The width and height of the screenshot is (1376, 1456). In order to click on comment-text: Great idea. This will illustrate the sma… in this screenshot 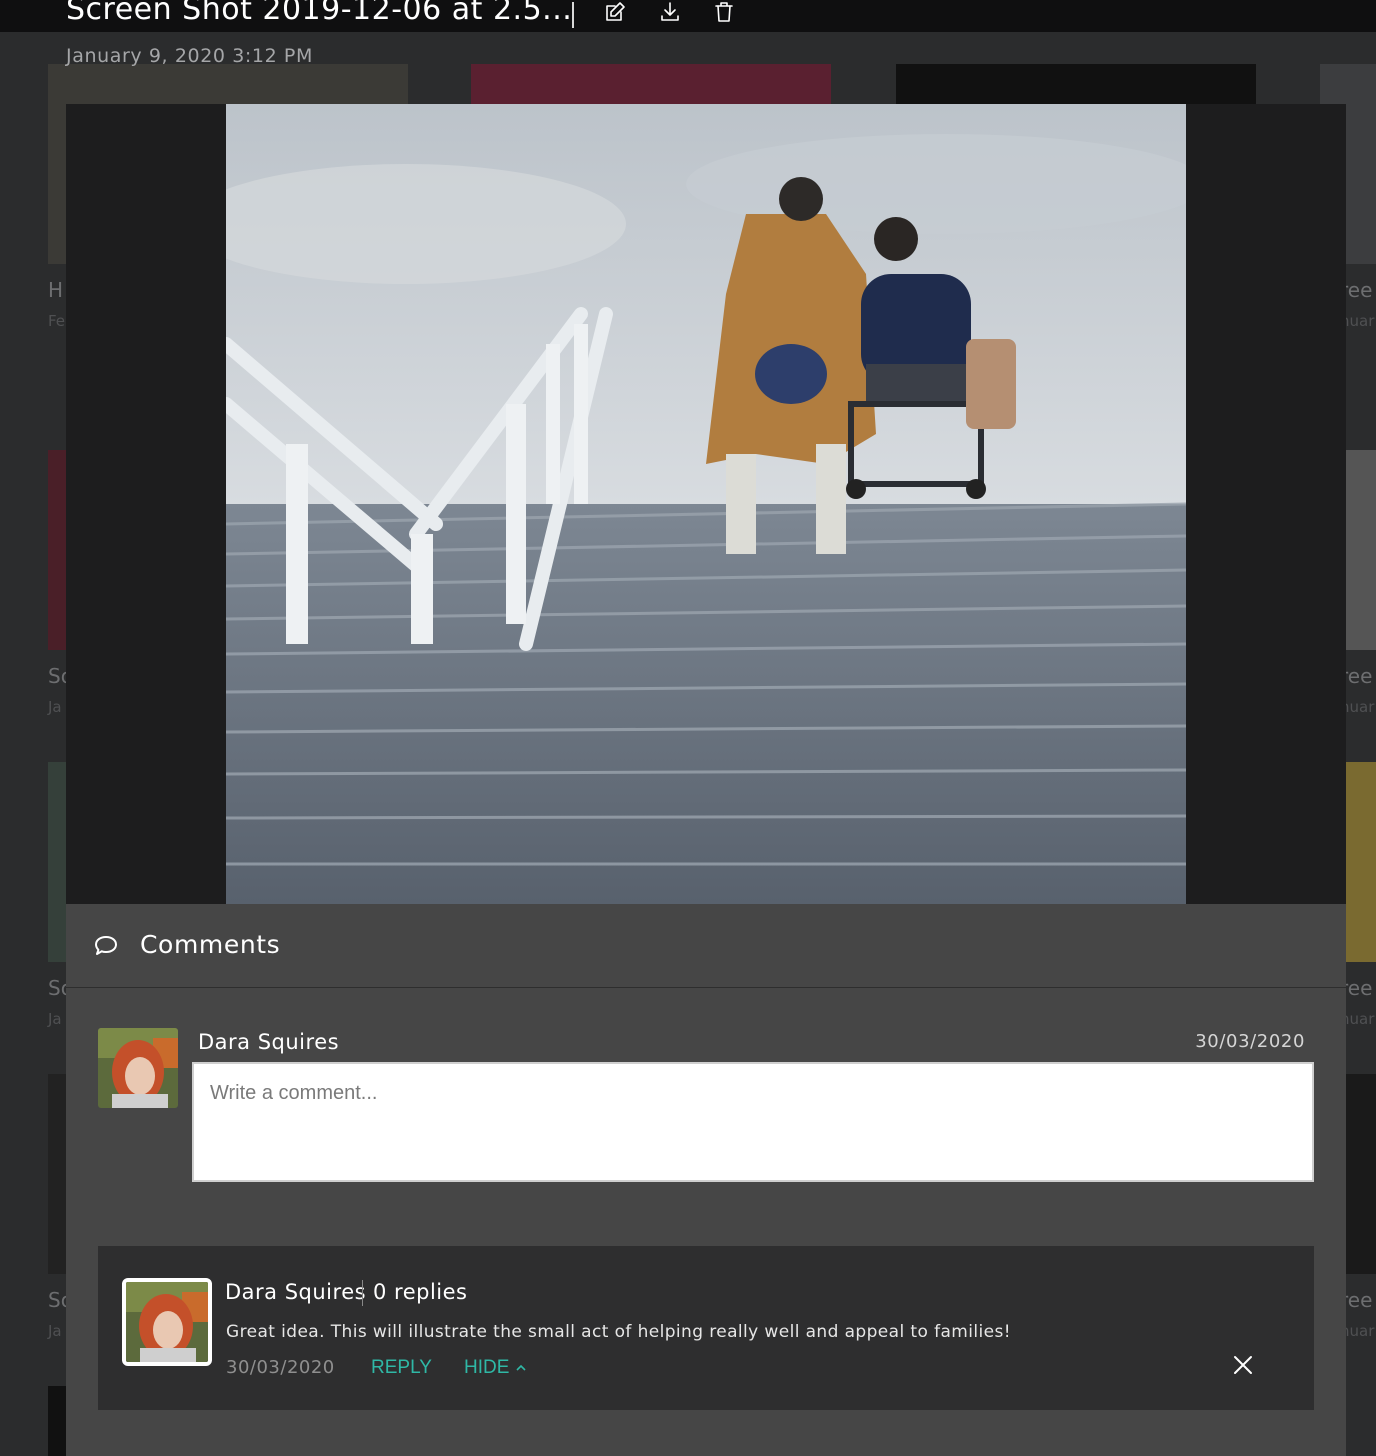, I will do `click(618, 1332)`.